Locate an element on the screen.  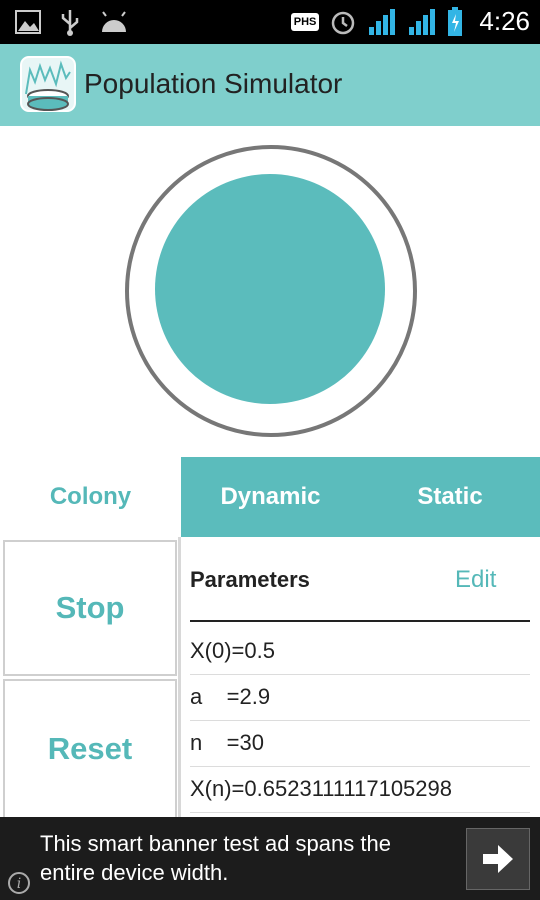
ad-arrow-button is located at coordinates (498, 859).